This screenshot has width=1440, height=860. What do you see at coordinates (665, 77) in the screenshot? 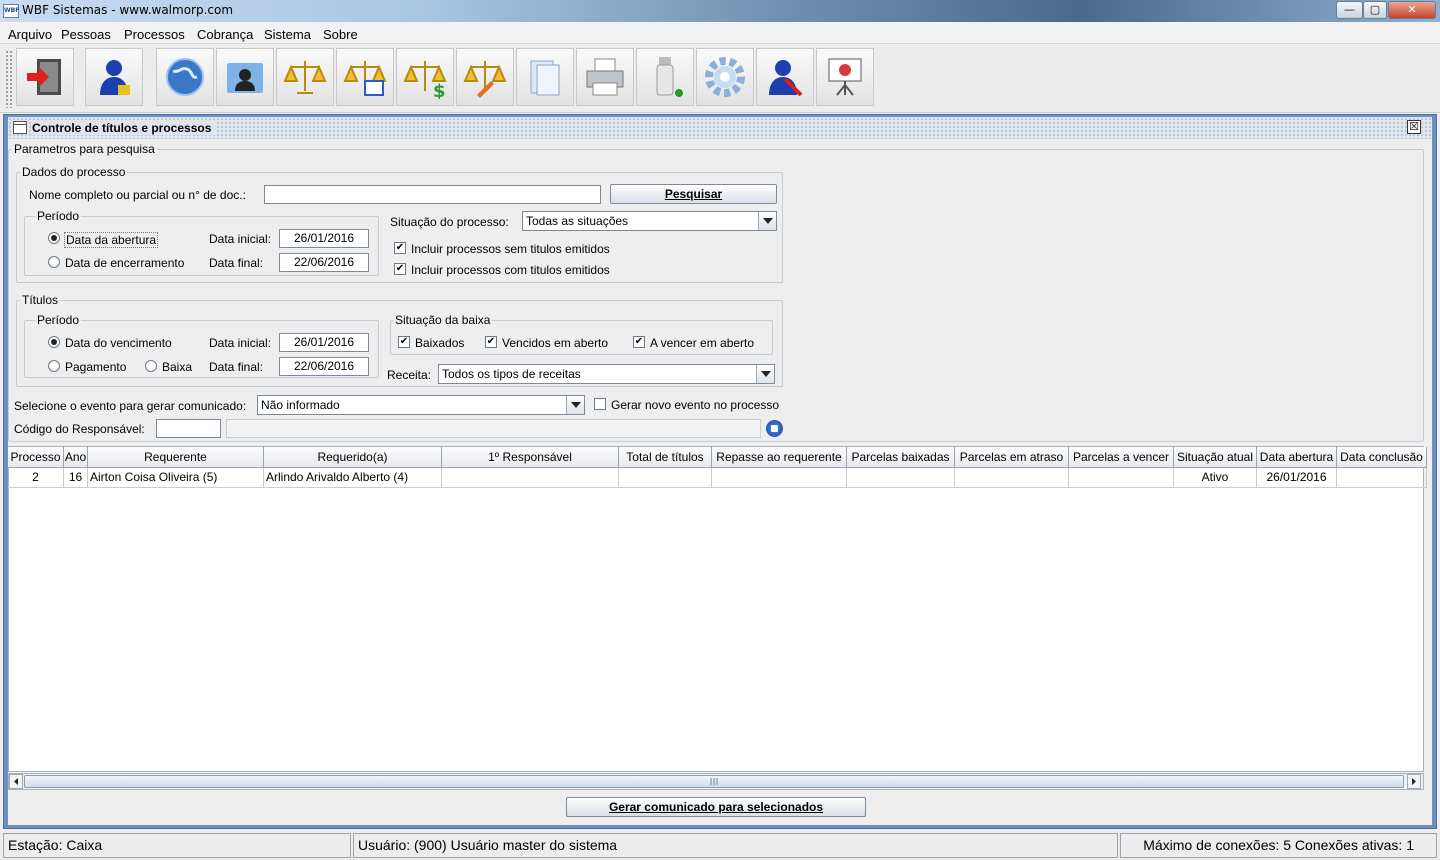
I see `usb-drive-icon` at bounding box center [665, 77].